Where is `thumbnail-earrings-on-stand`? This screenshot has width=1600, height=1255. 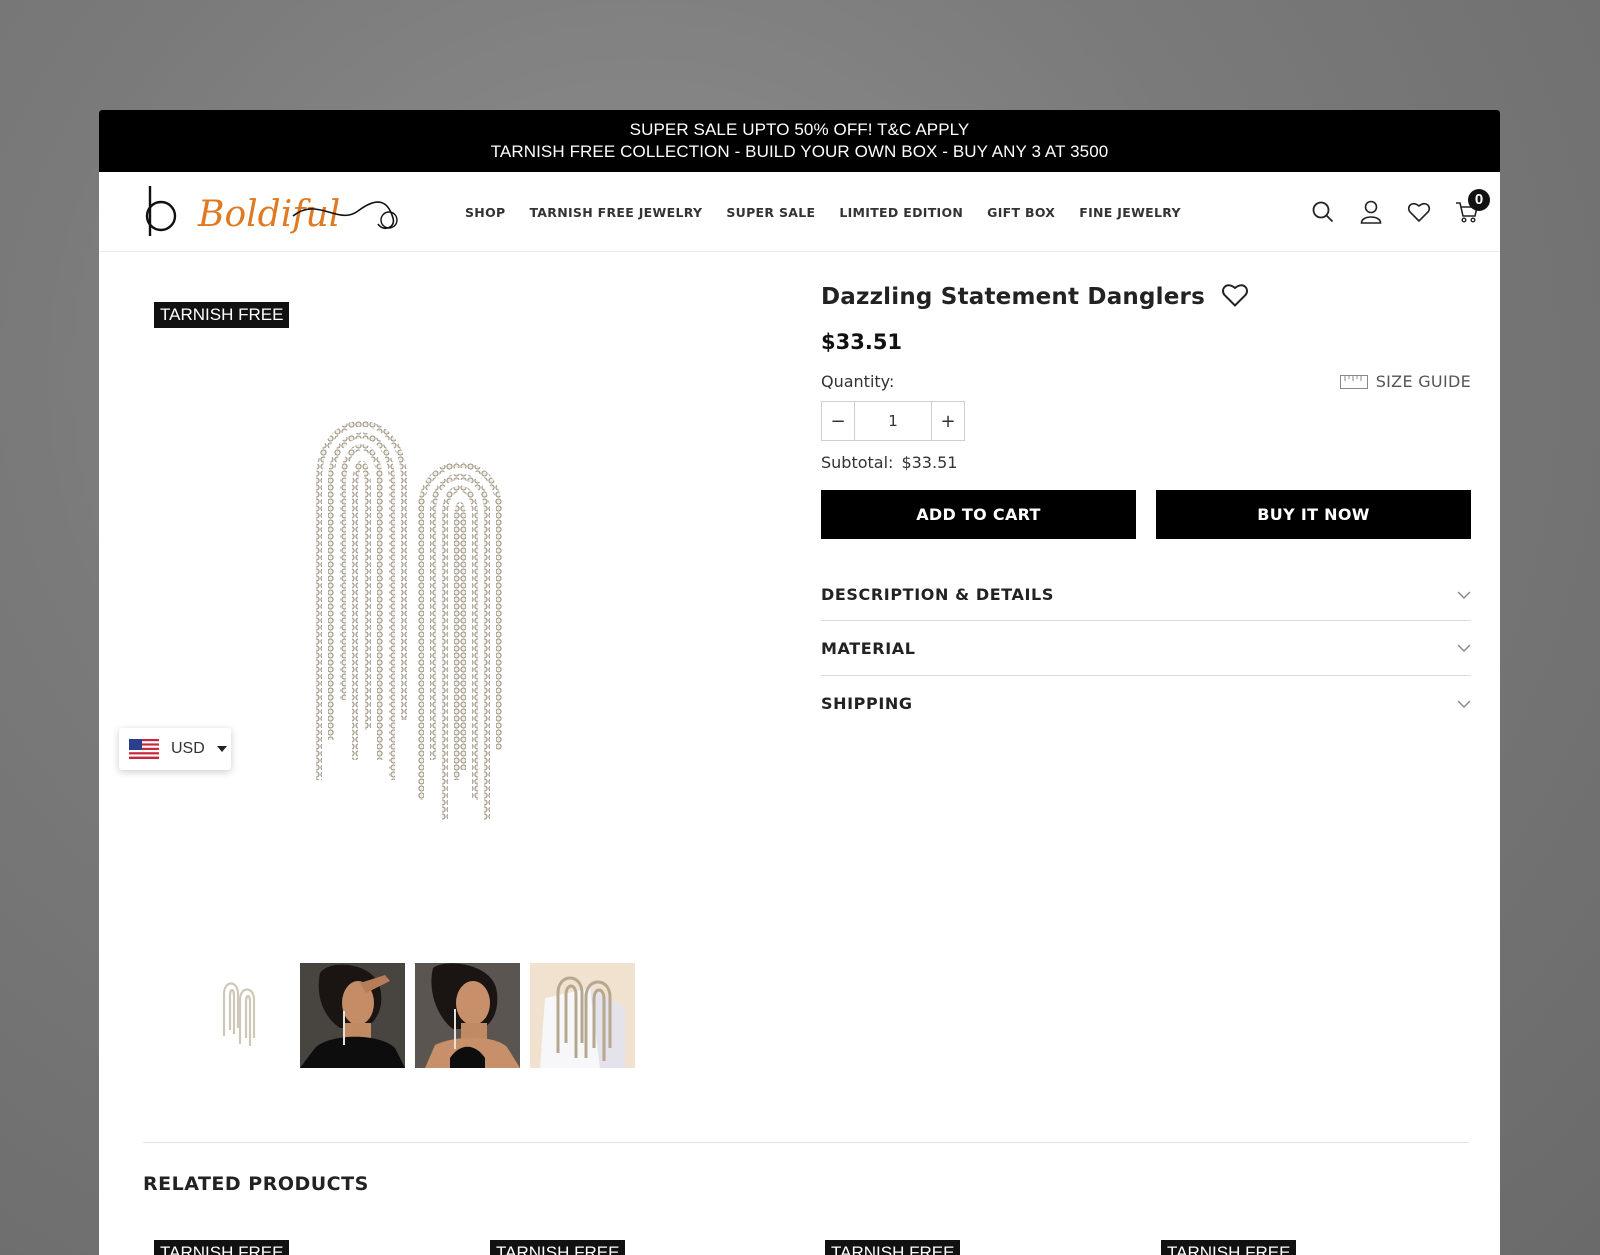
thumbnail-earrings-on-stand is located at coordinates (582, 1015).